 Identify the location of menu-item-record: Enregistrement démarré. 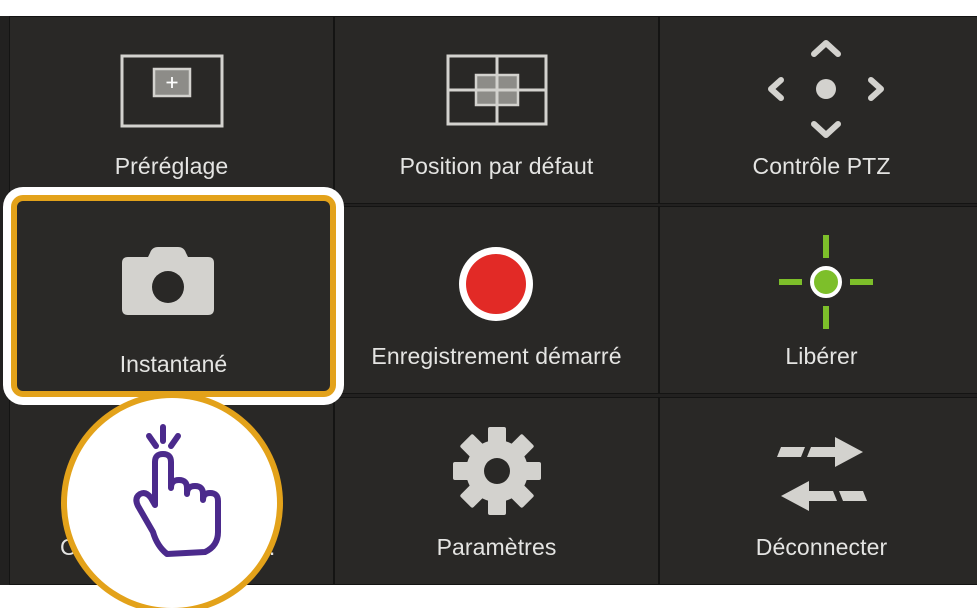
(496, 300).